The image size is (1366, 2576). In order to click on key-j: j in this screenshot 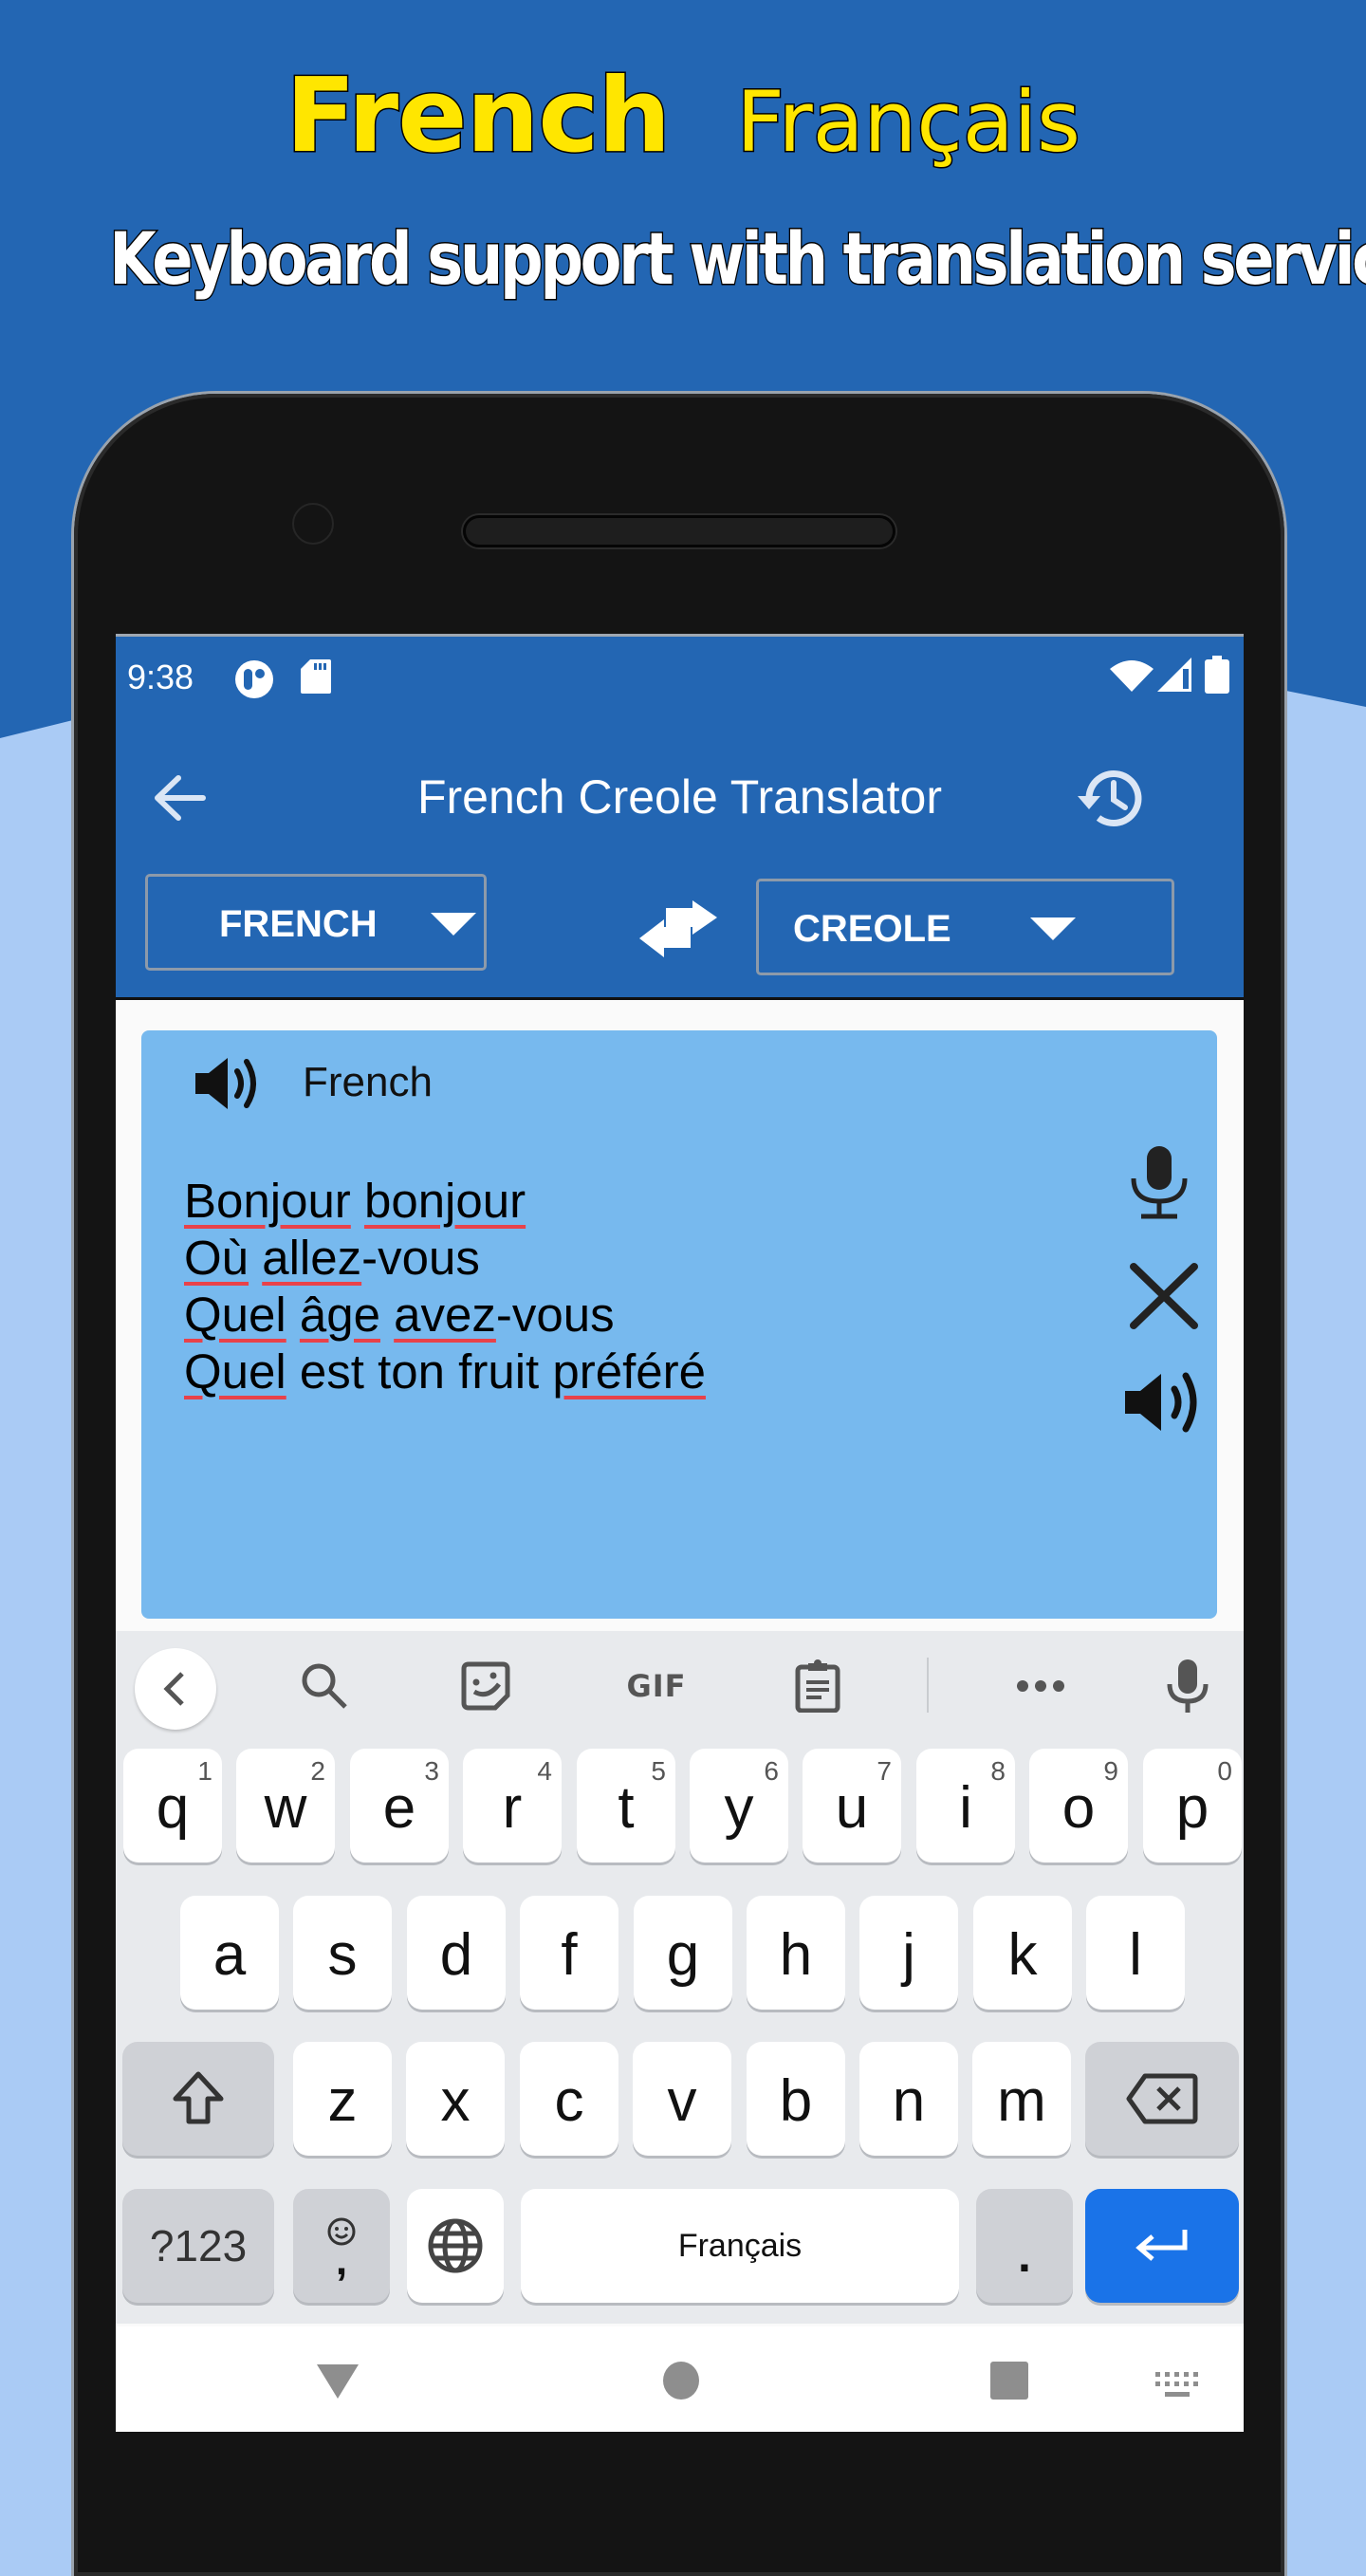, I will do `click(908, 1953)`.